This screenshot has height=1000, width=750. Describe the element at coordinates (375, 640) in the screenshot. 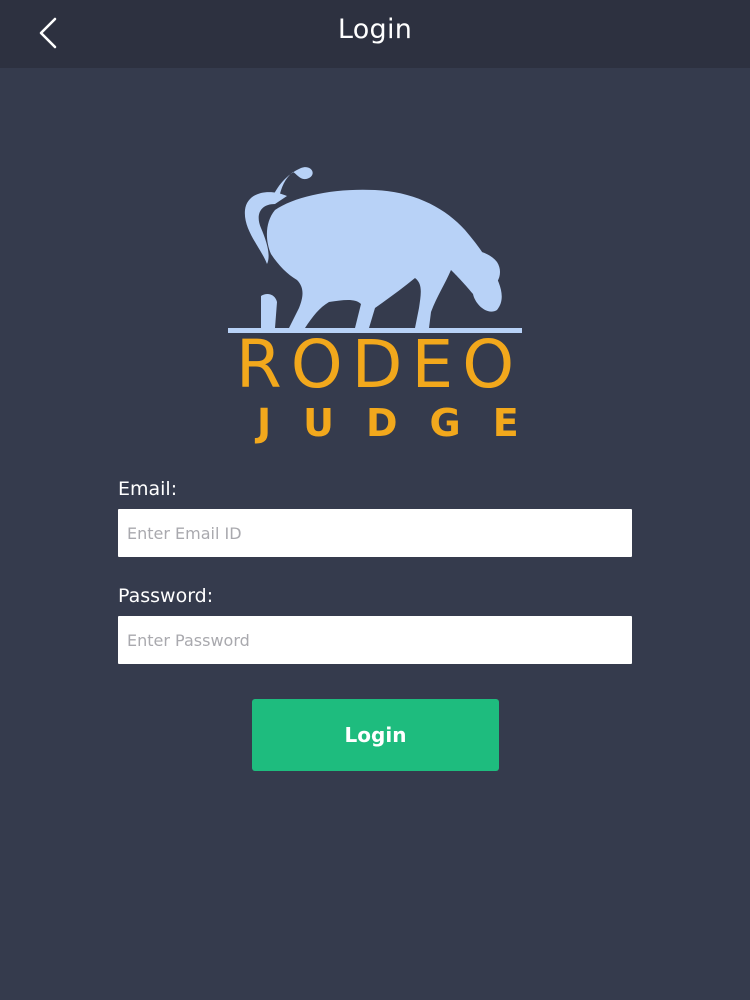

I see `password-input` at that location.